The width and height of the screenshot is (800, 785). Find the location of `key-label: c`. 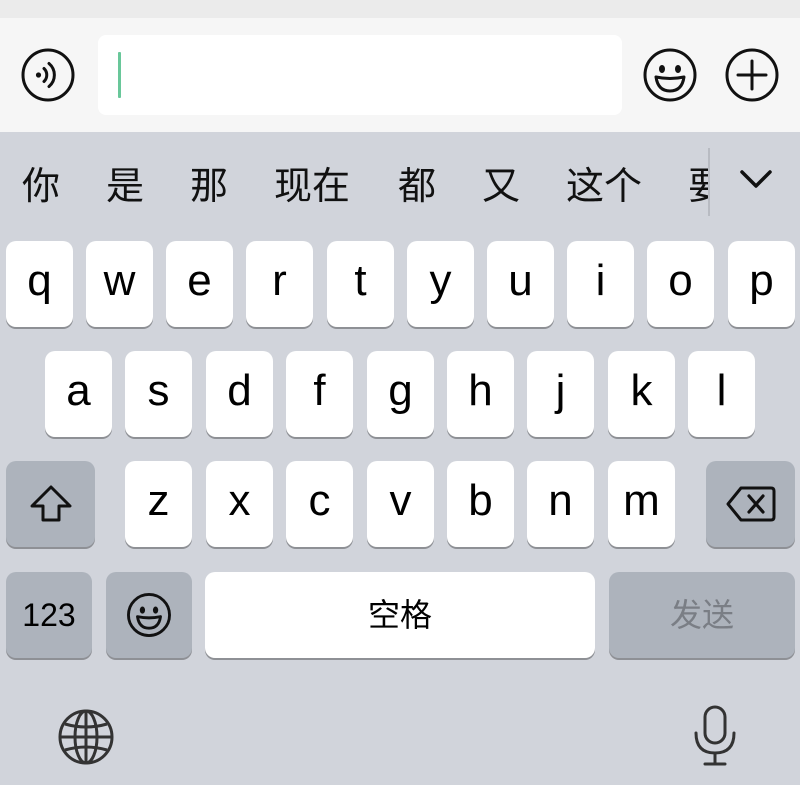

key-label: c is located at coordinates (319, 500).